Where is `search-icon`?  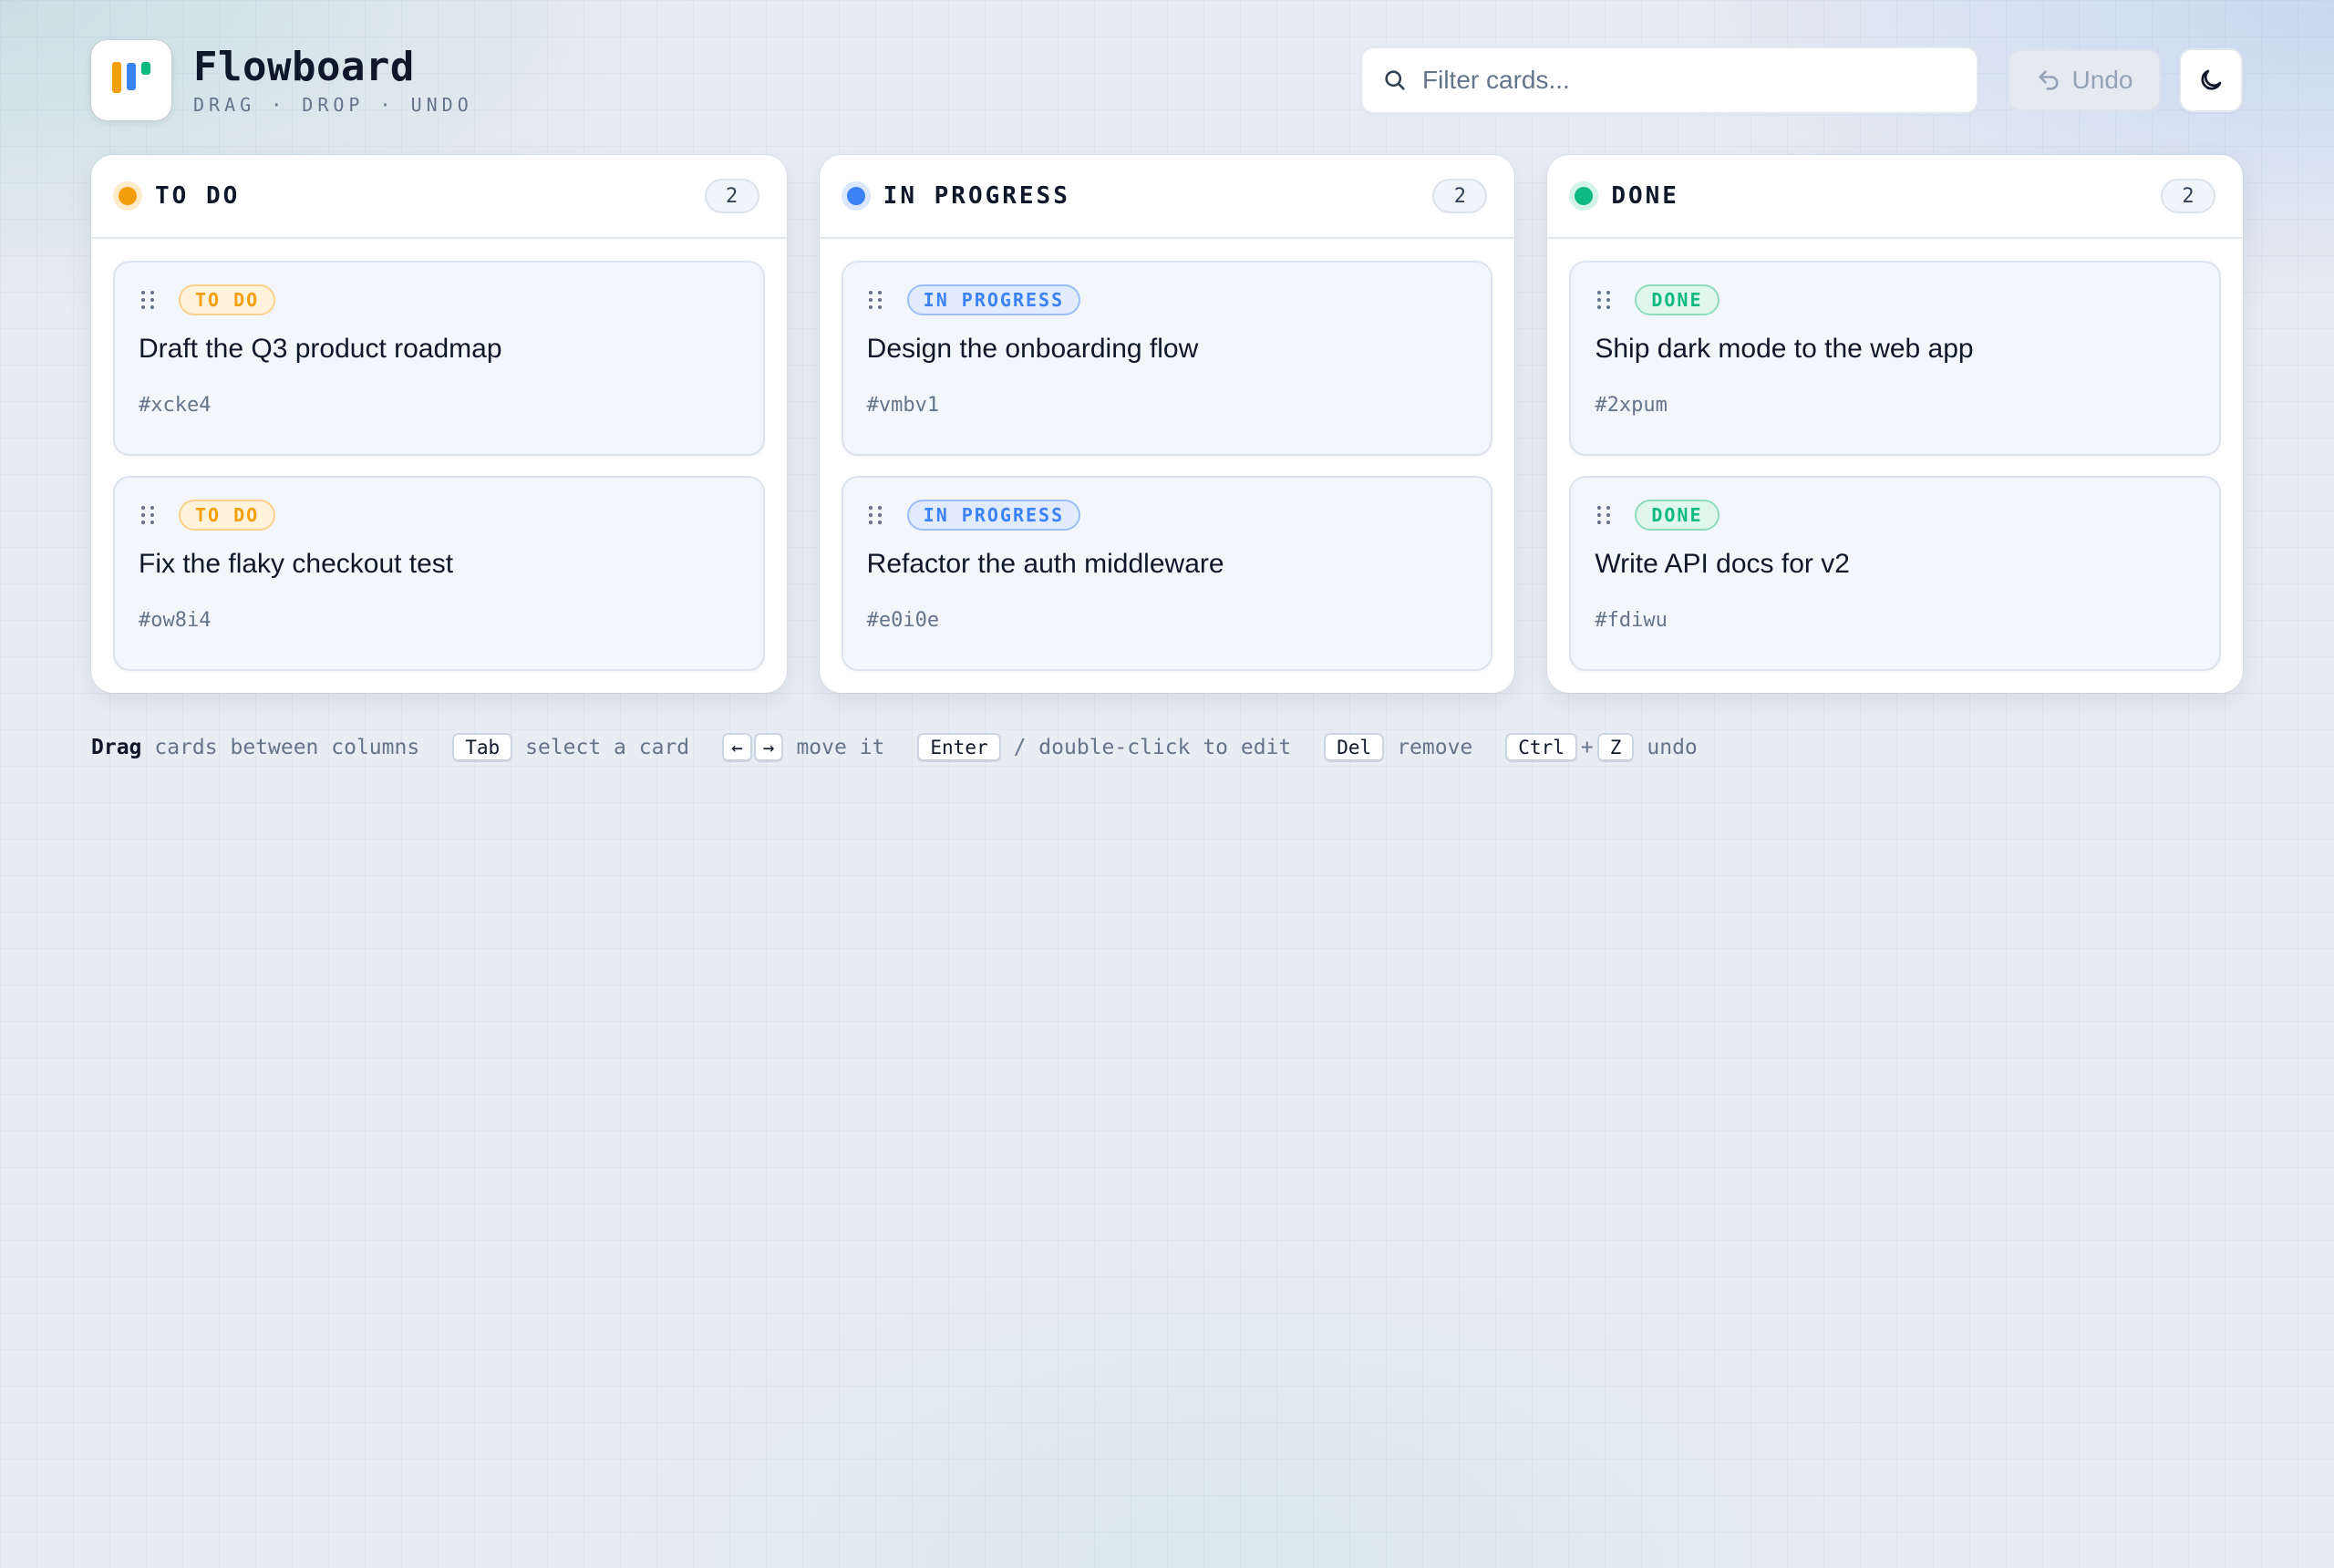
search-icon is located at coordinates (1395, 80).